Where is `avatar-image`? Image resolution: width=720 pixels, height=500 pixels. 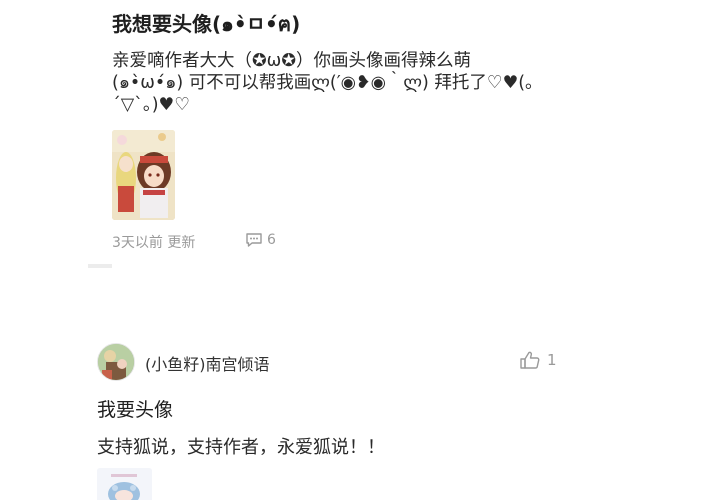 avatar-image is located at coordinates (116, 362).